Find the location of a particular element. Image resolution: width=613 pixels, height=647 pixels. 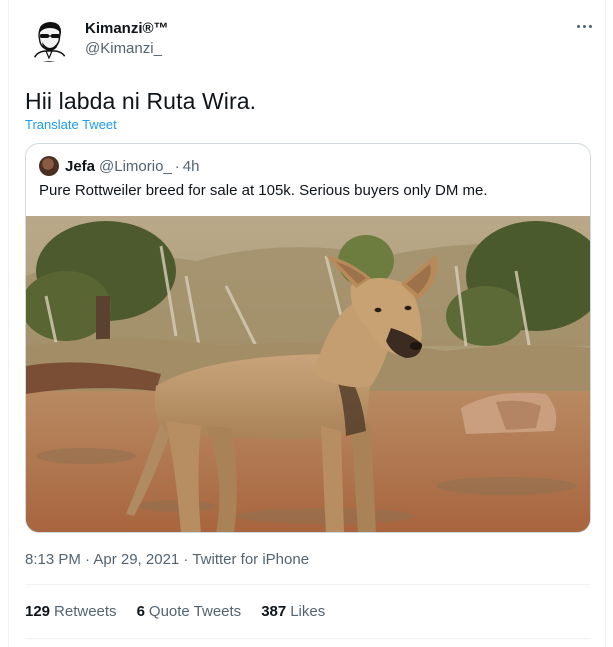

quote-tweets-label: Quote Tweets is located at coordinates (195, 611).